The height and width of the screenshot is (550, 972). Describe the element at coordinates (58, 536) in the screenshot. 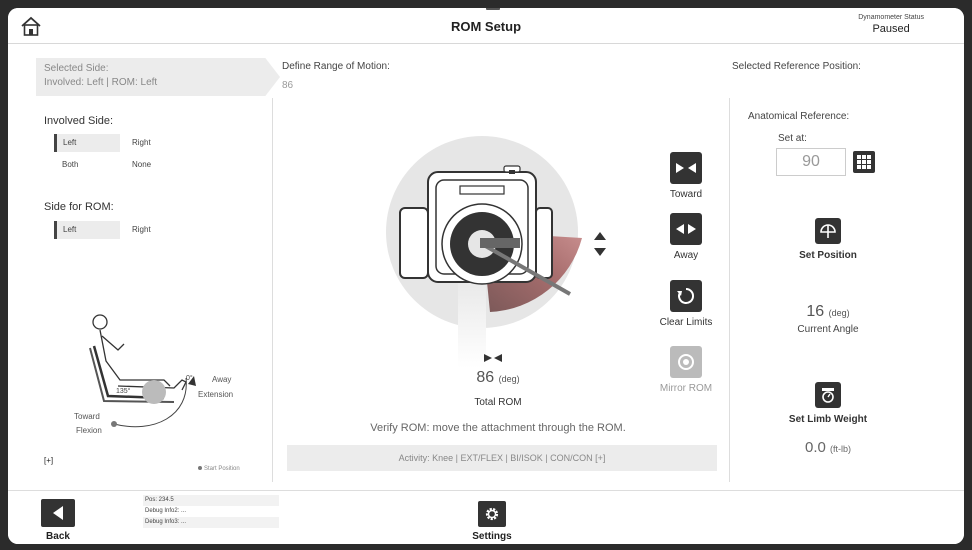

I see `back-label: Back` at that location.